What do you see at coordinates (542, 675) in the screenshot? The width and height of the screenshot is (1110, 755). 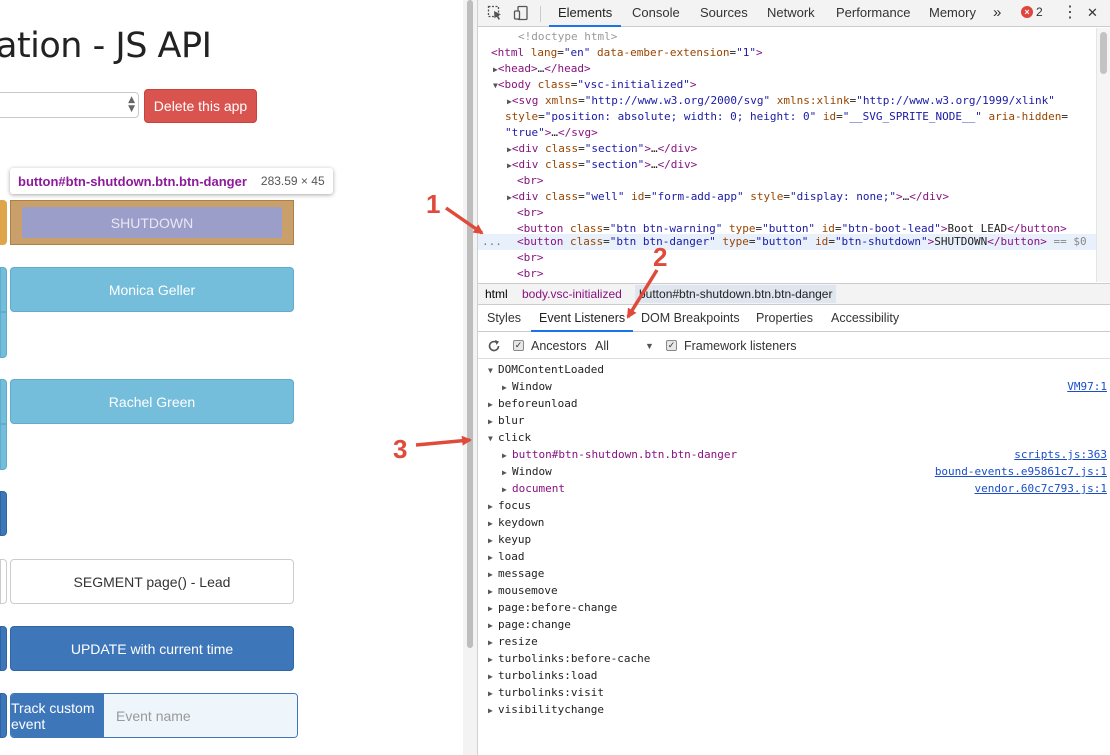 I see `event-item: ▶ turbolinks:load` at bounding box center [542, 675].